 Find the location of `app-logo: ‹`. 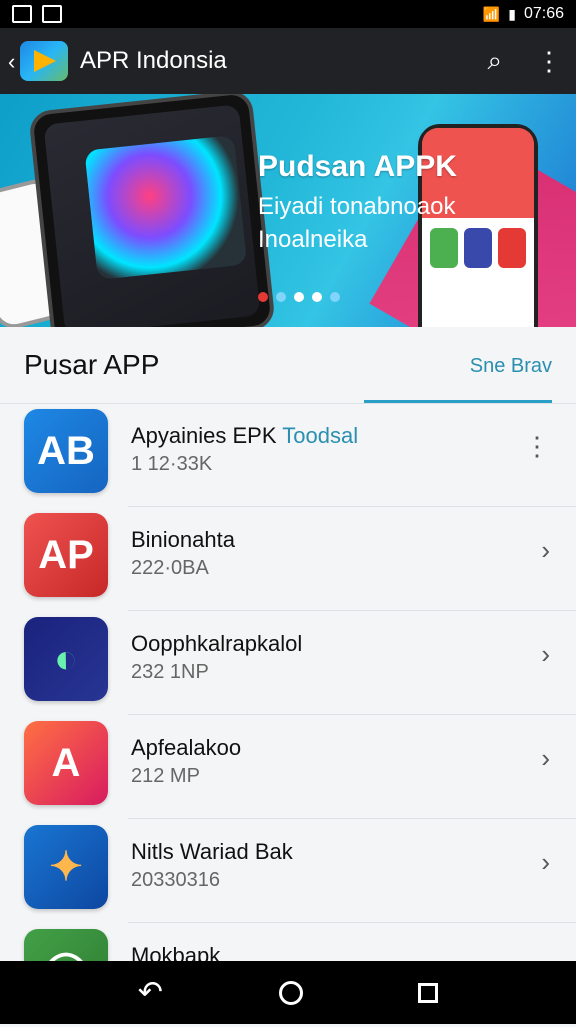

app-logo: ‹ is located at coordinates (39, 61).